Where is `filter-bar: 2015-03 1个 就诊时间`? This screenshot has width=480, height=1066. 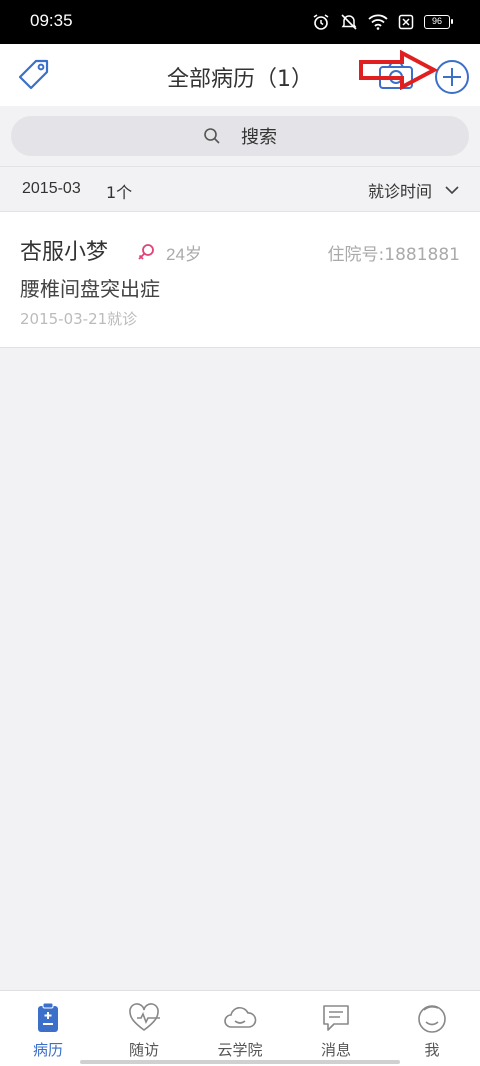 filter-bar: 2015-03 1个 就诊时间 is located at coordinates (240, 189).